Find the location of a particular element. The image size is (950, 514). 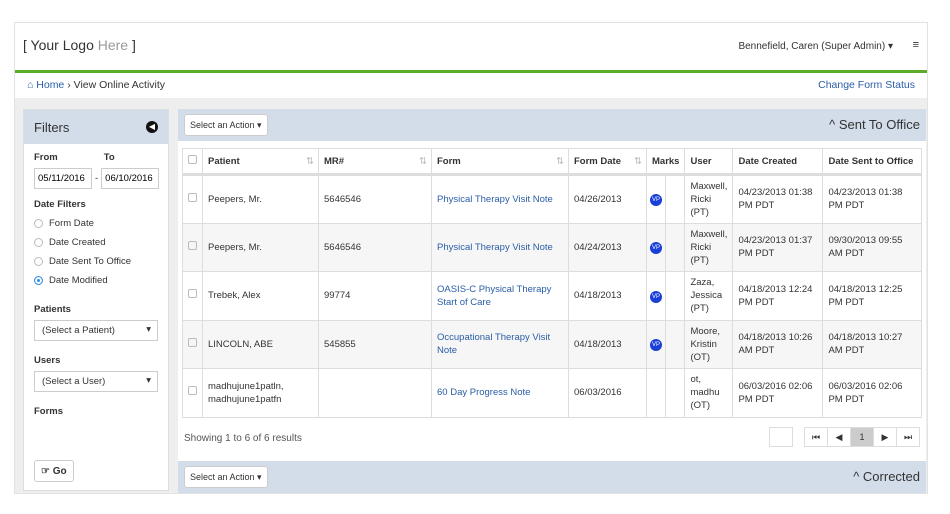

radio-date-sent: Date Sent To Office is located at coordinates (96, 261).